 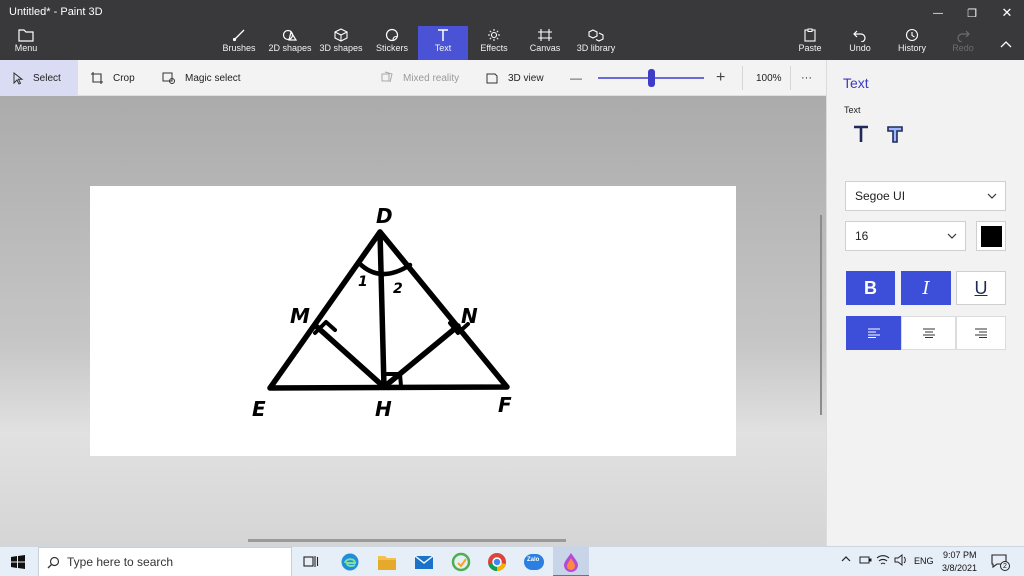 What do you see at coordinates (505, 405) in the screenshot?
I see `label-f: F` at bounding box center [505, 405].